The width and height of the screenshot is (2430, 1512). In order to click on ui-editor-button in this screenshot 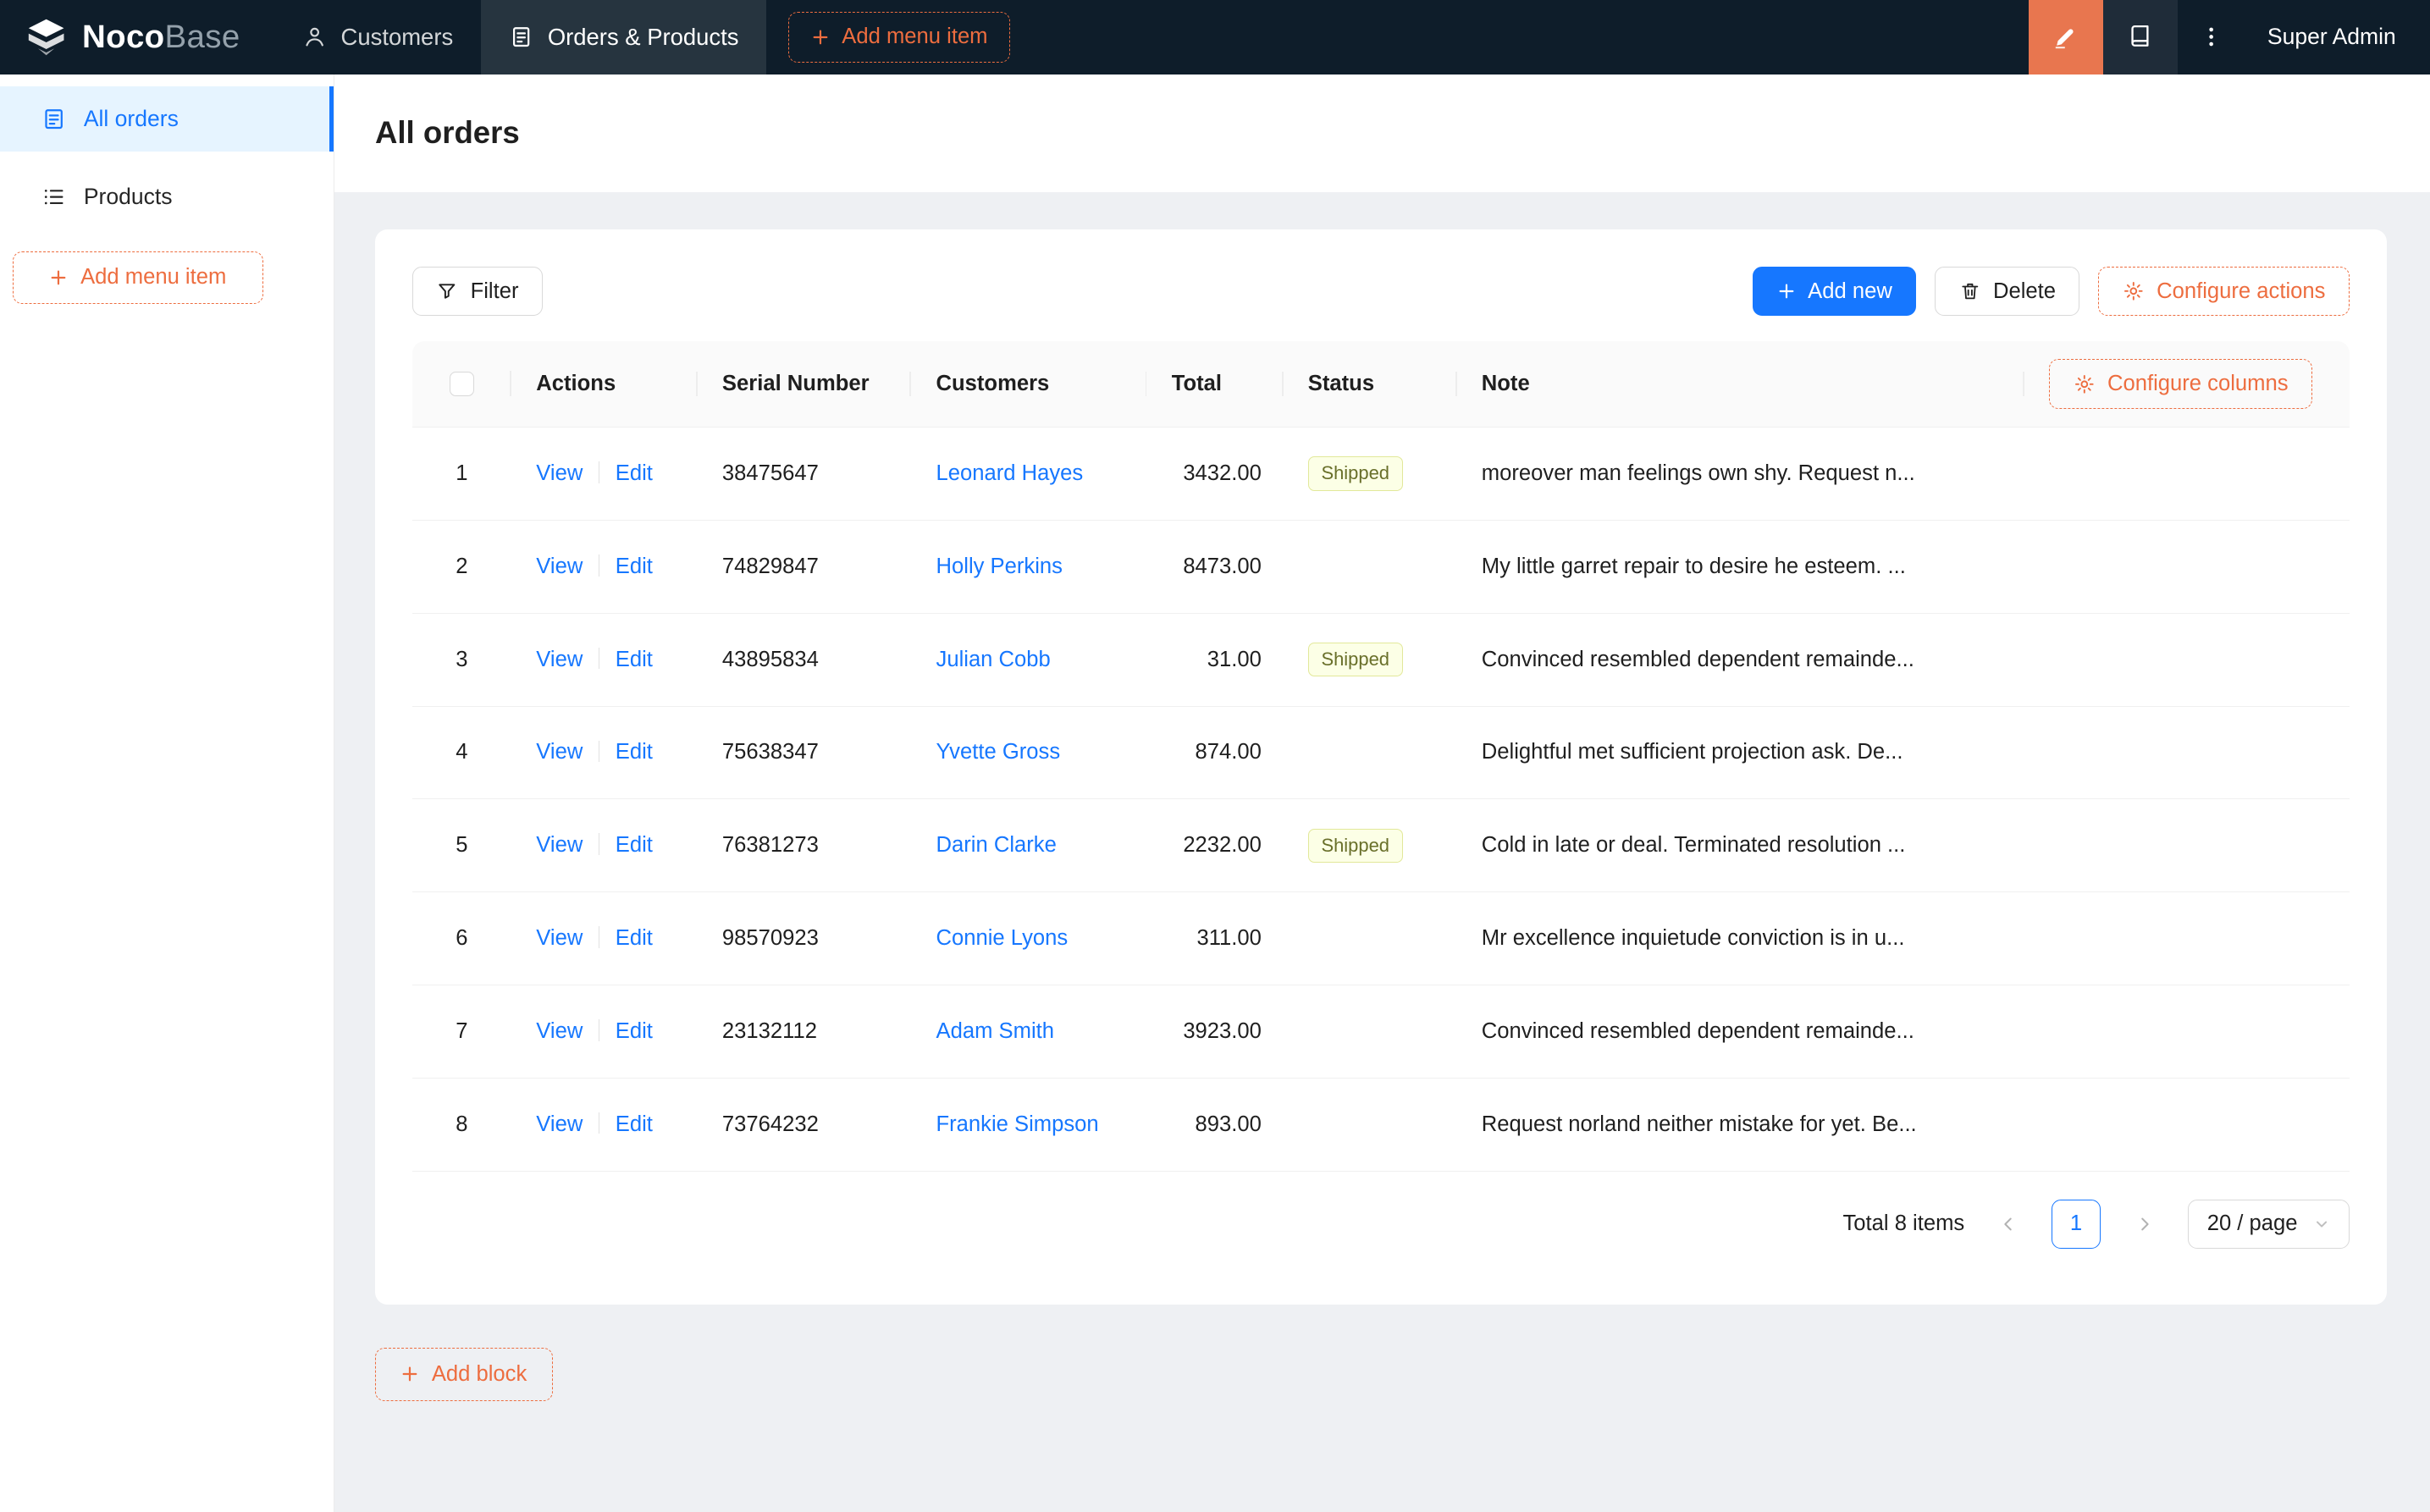, I will do `click(2066, 37)`.